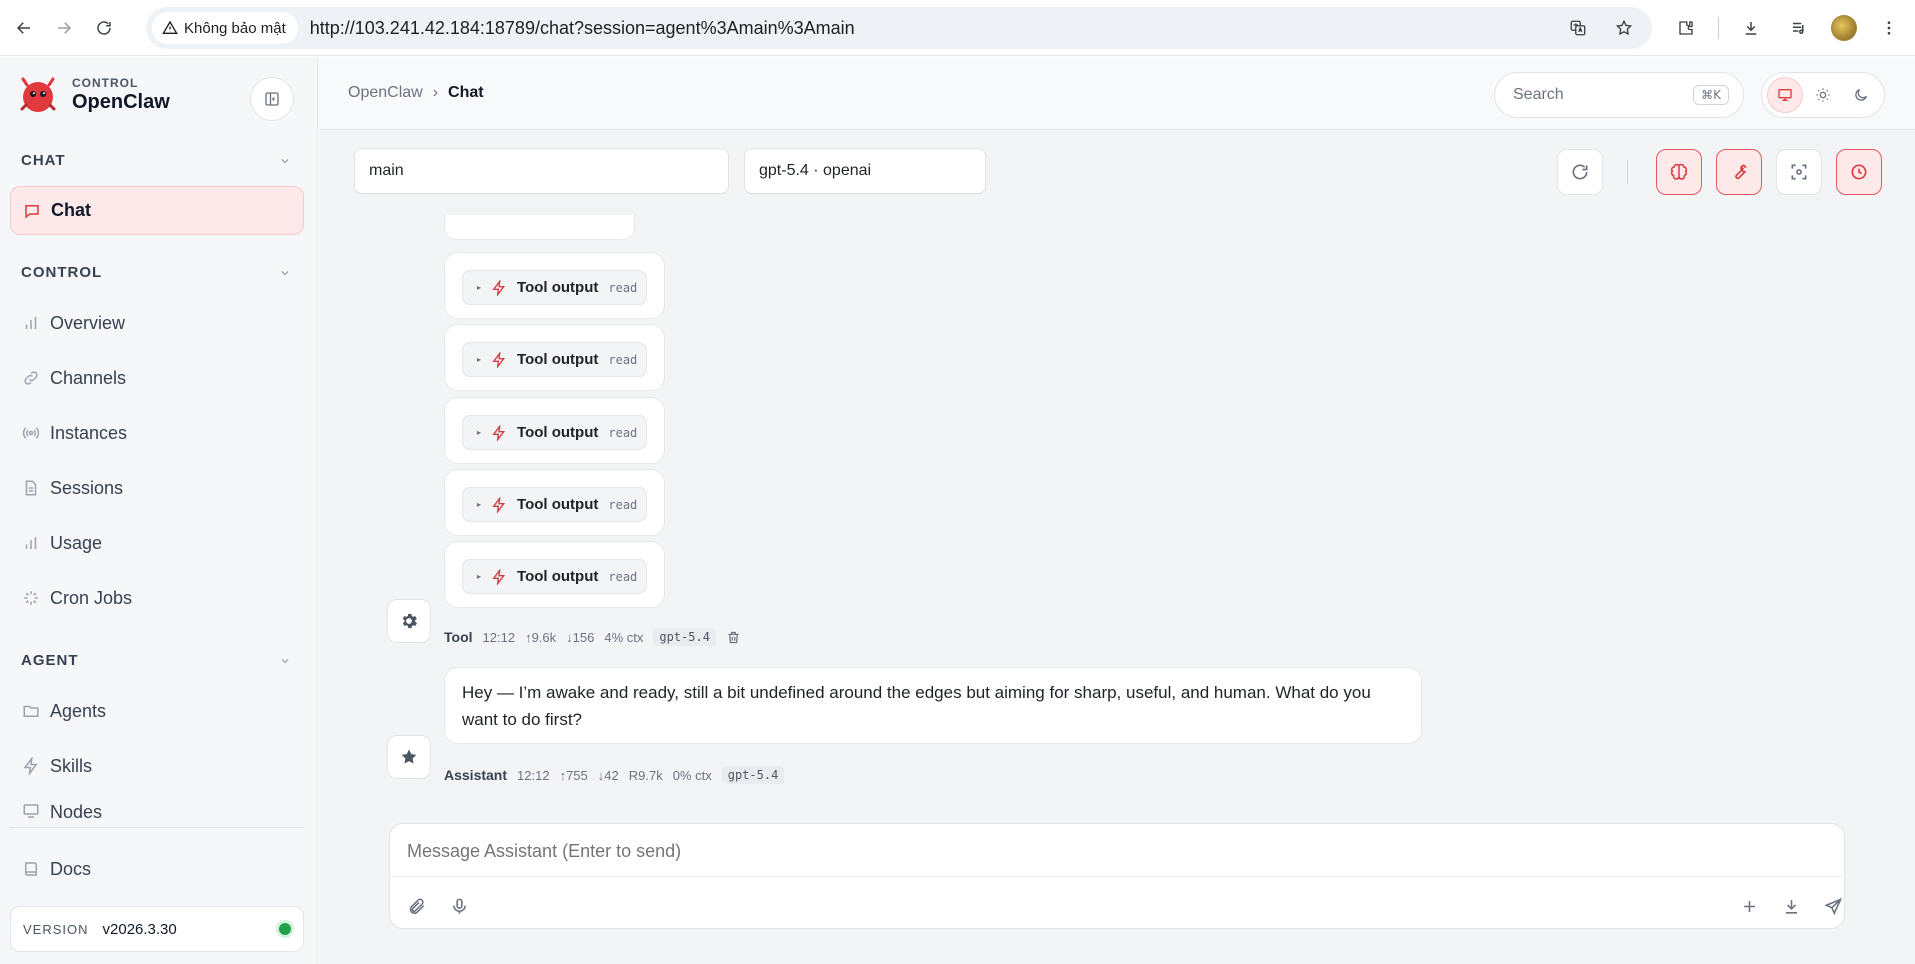 Image resolution: width=1915 pixels, height=964 pixels. What do you see at coordinates (733, 637) in the screenshot?
I see `delete-message-button` at bounding box center [733, 637].